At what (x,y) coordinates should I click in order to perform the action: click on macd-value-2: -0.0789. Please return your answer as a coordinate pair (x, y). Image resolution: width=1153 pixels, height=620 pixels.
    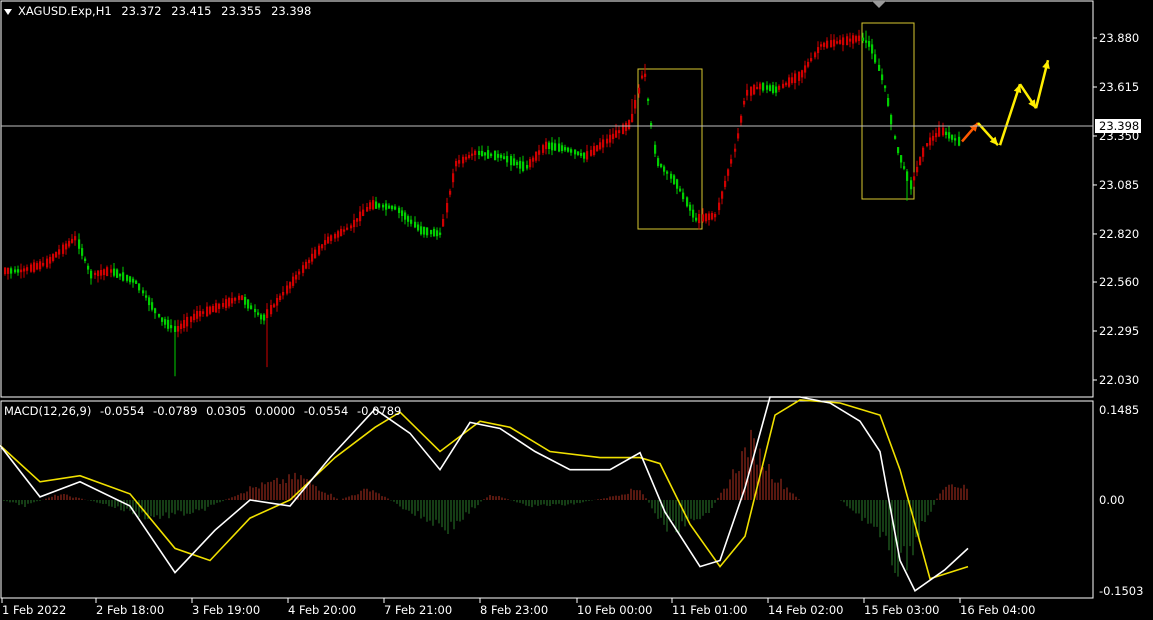
    Looking at the image, I should click on (175, 411).